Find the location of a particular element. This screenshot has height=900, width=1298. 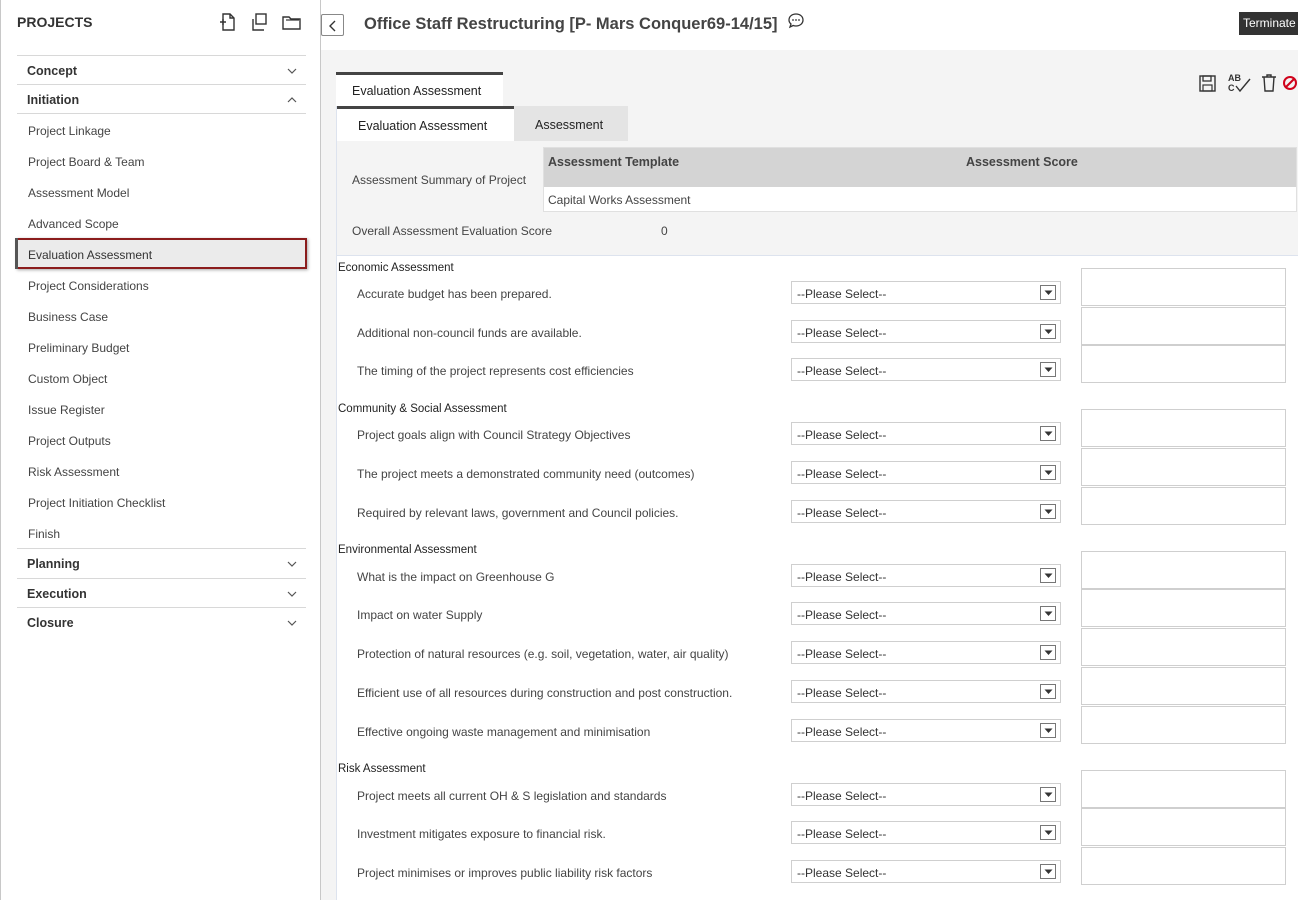

trash-icon is located at coordinates (1269, 83).